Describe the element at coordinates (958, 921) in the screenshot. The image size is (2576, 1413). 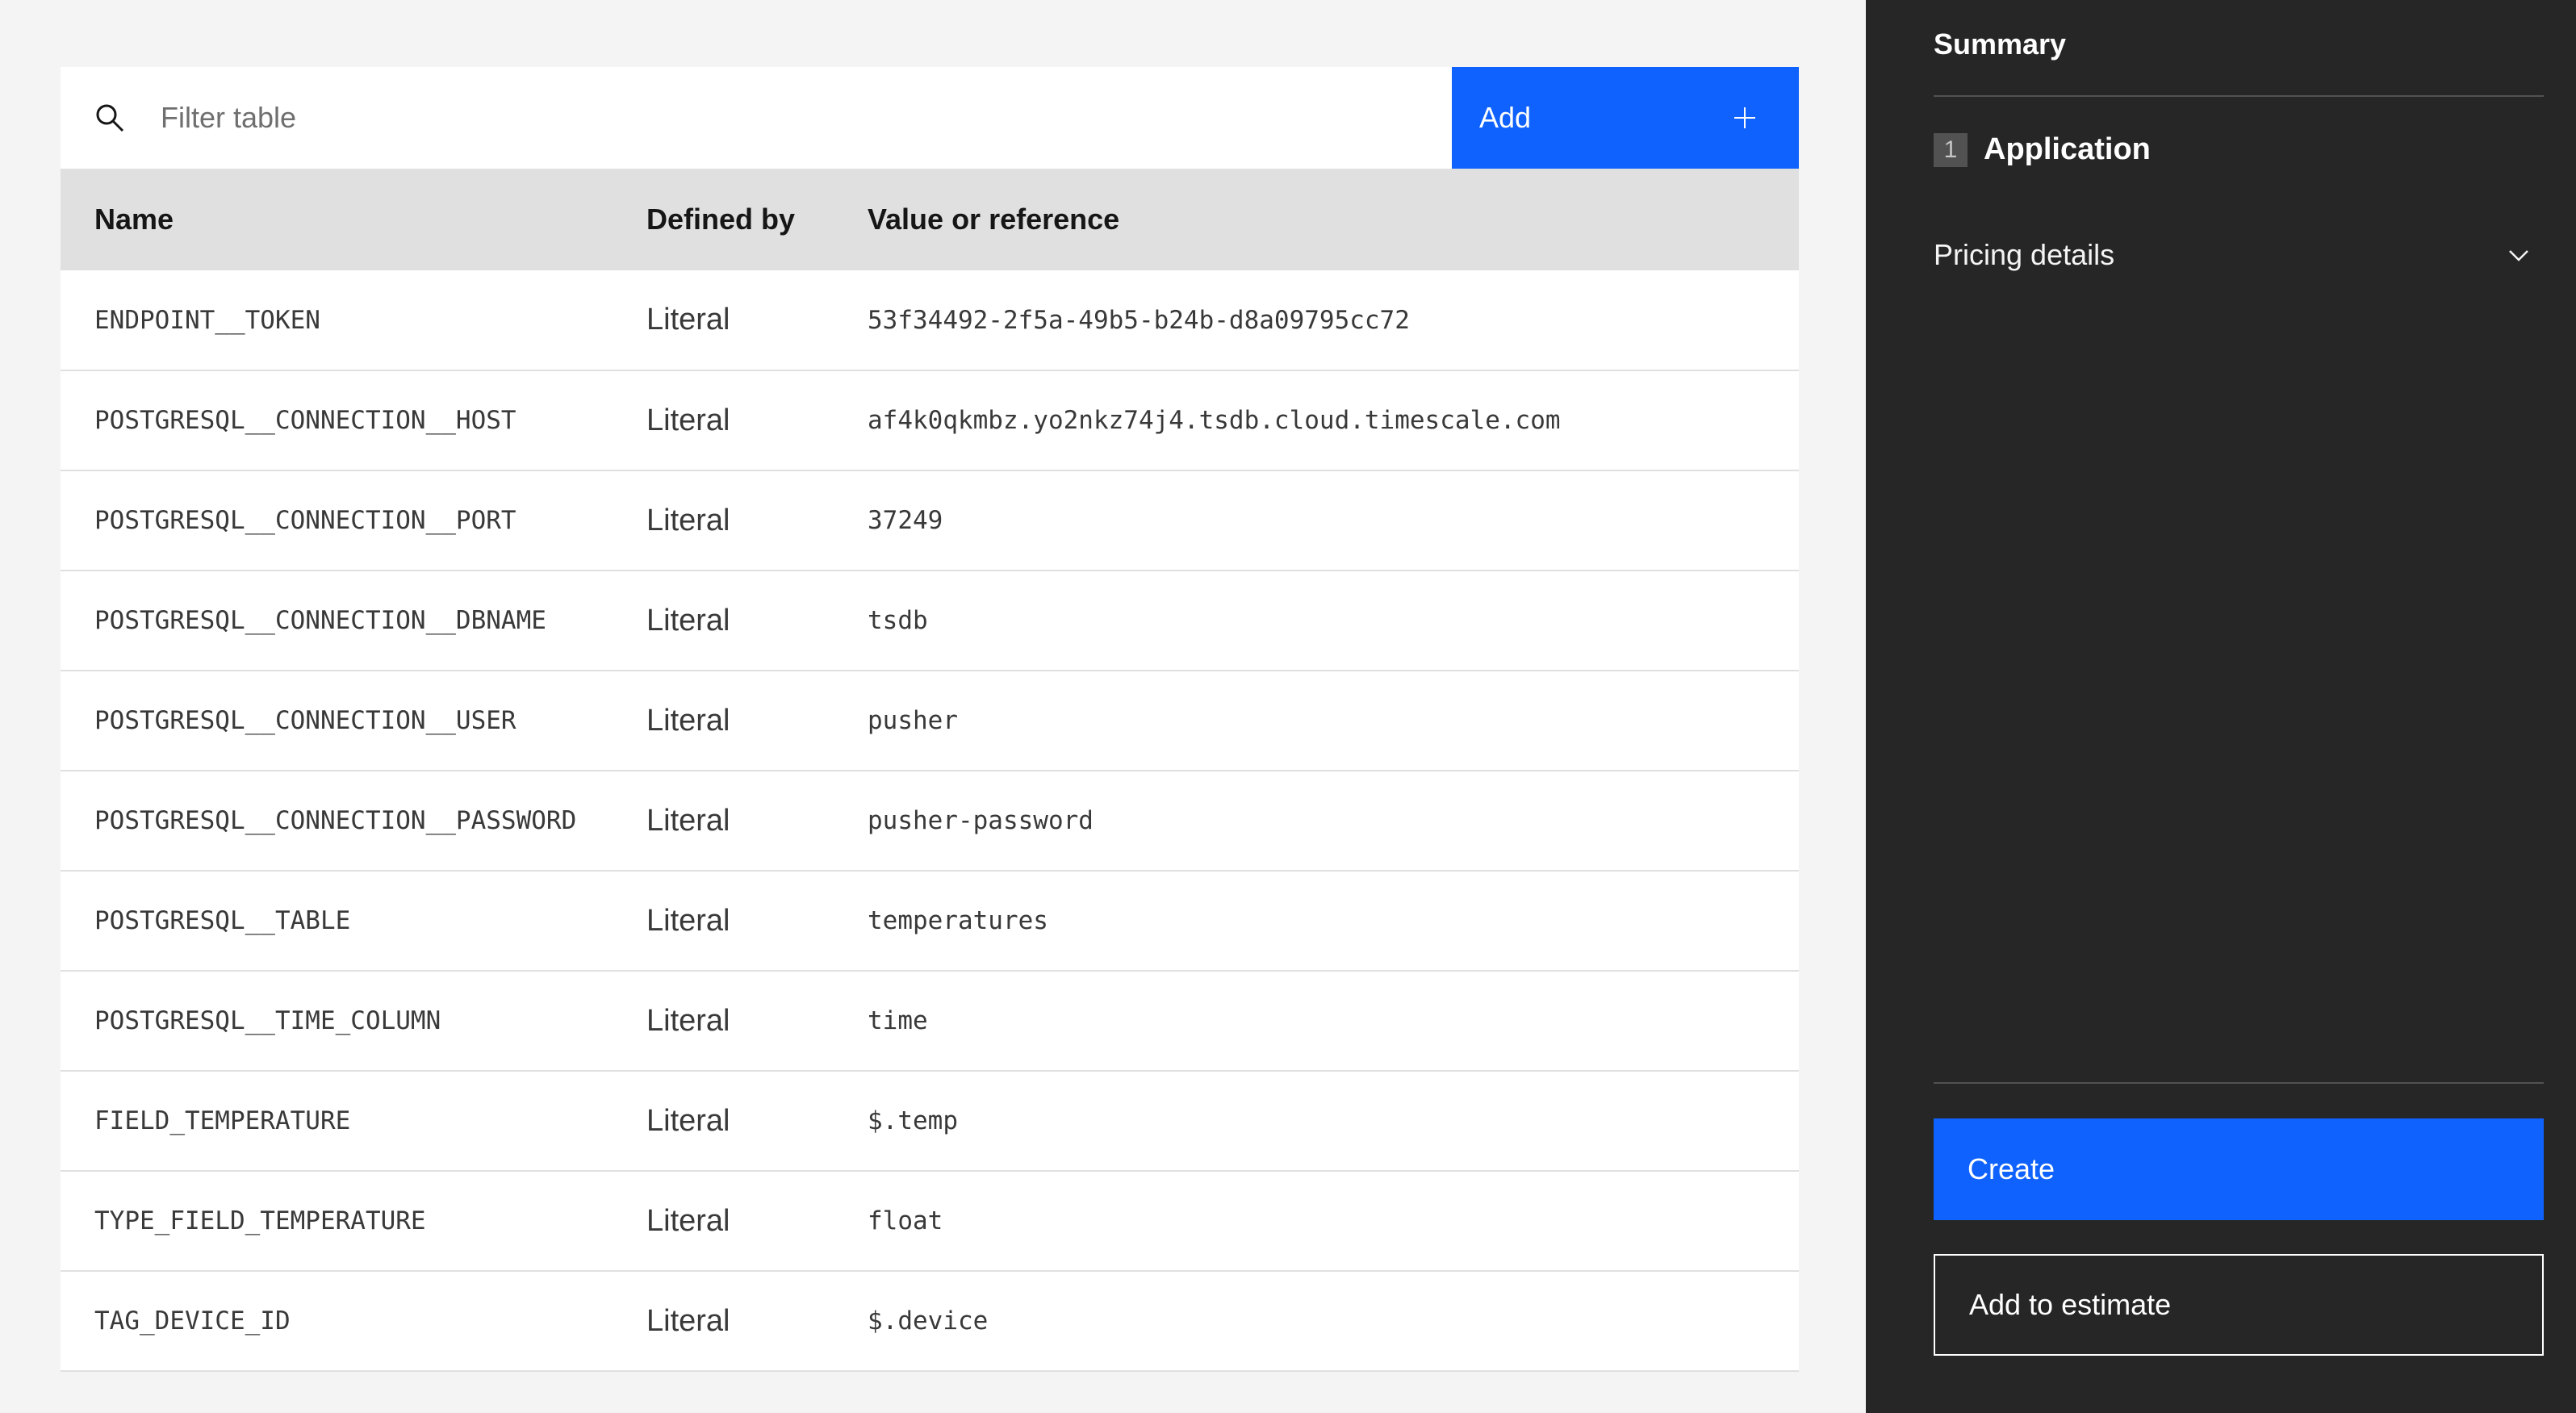
I see `cell-value: temperatures` at that location.